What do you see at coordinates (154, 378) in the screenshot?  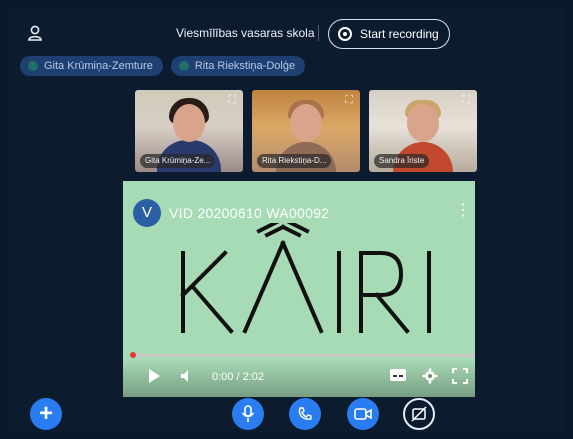 I see `play-icon` at bounding box center [154, 378].